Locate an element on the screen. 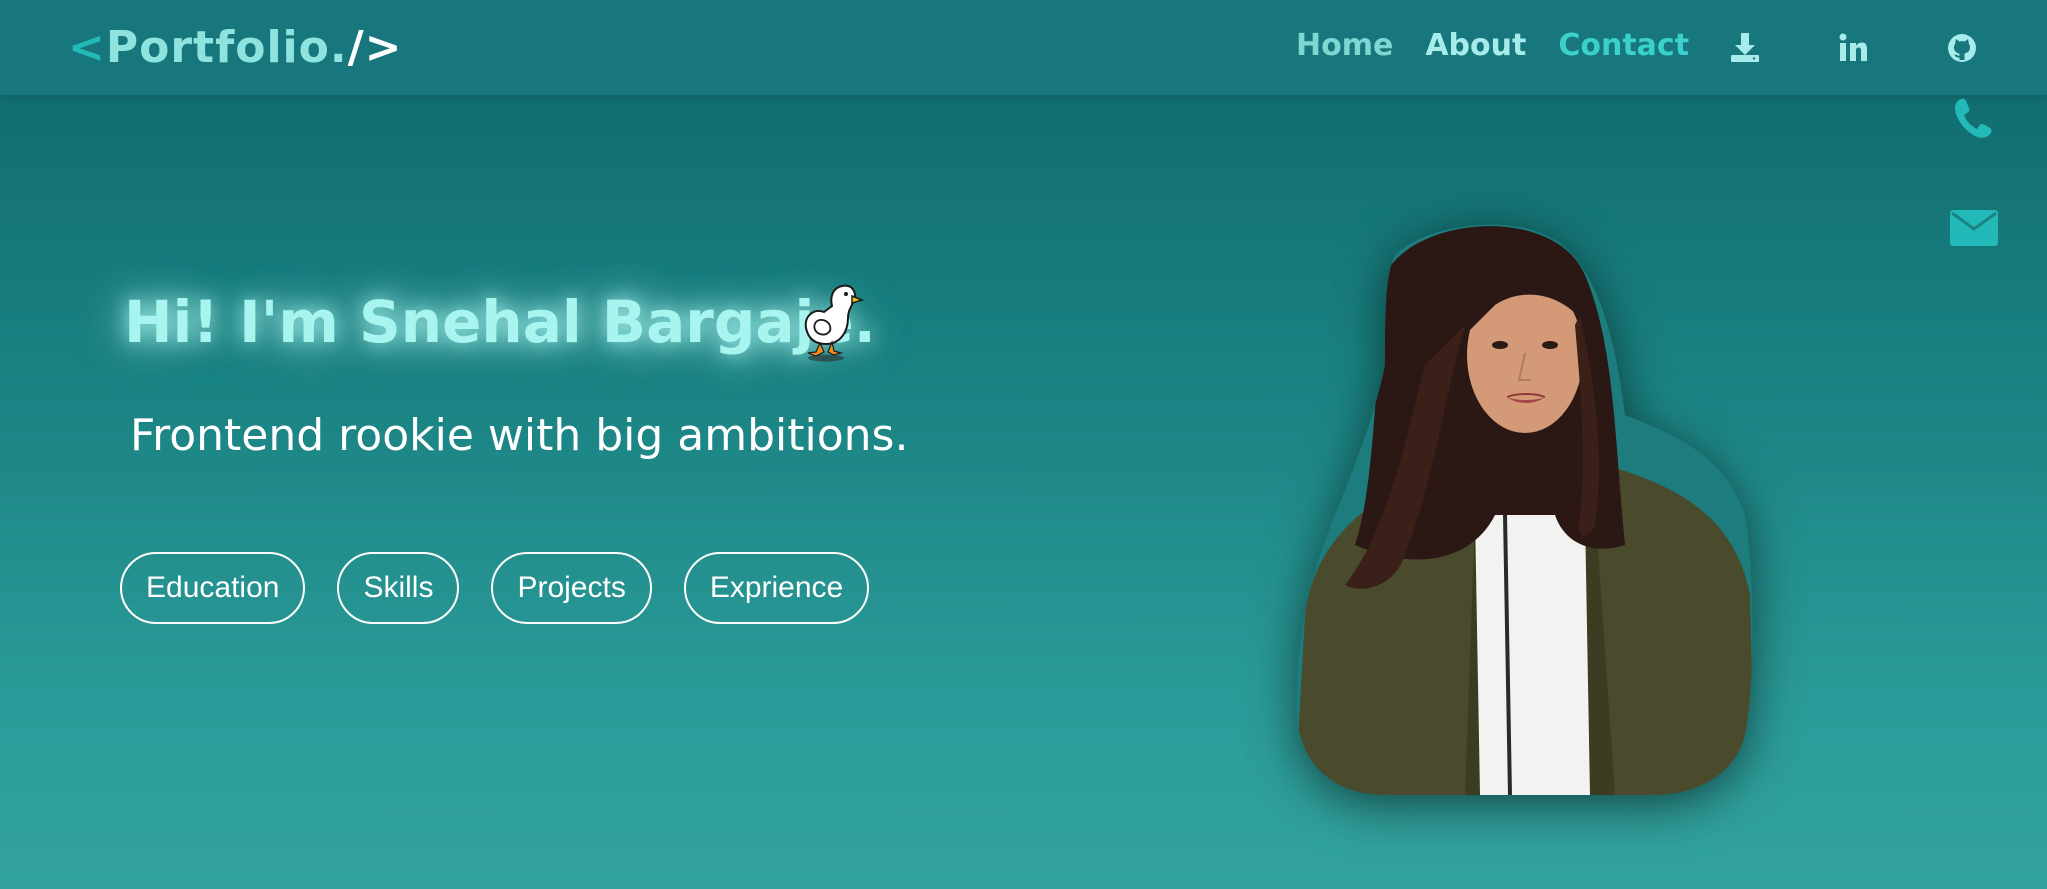 This screenshot has height=889, width=2047. hero-title: Hi! I'm Snehal Bargaje. is located at coordinates (500, 322).